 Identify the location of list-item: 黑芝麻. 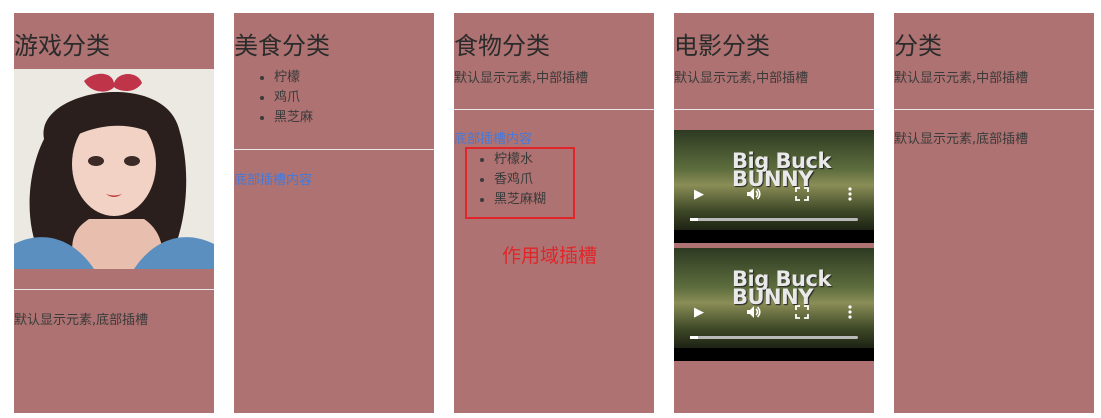
(293, 118).